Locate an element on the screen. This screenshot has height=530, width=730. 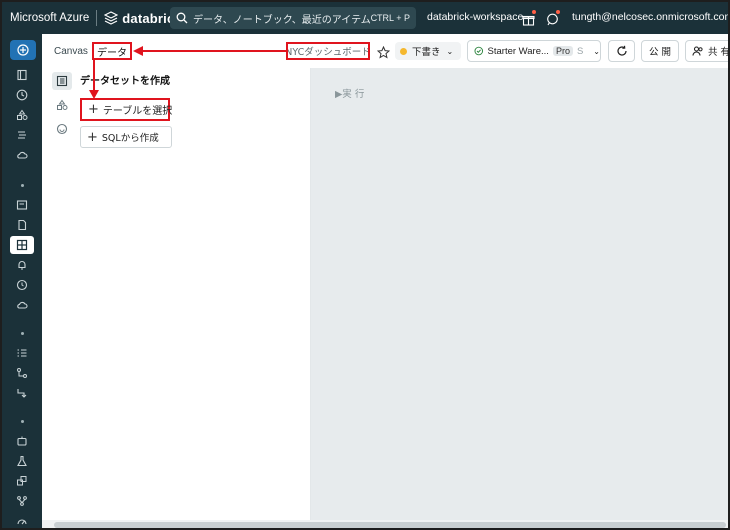
sql-editor-icon is located at coordinates (22, 205).